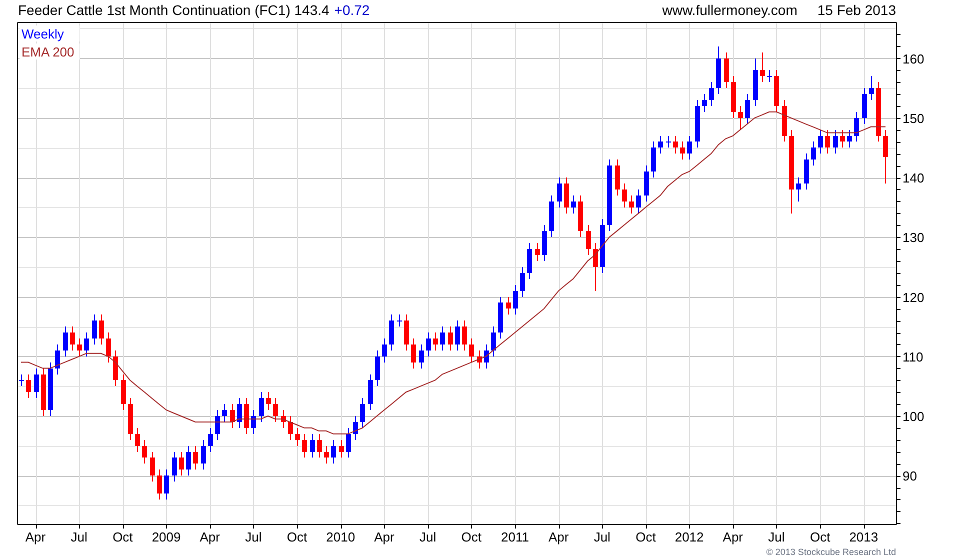 The height and width of the screenshot is (560, 980). What do you see at coordinates (913, 297) in the screenshot?
I see `axis-label: 120` at bounding box center [913, 297].